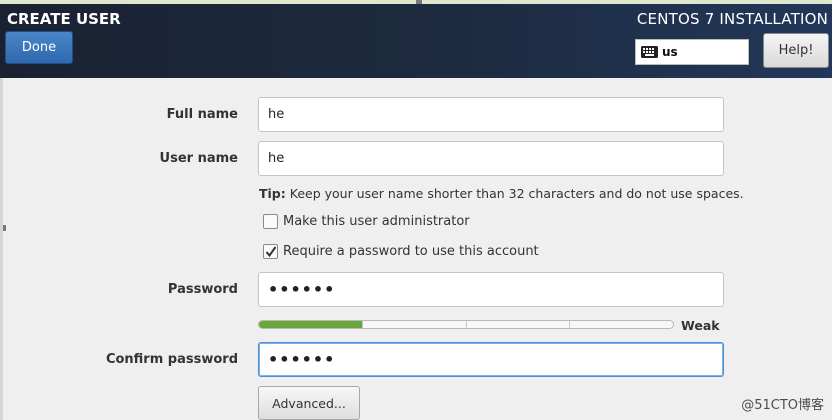  I want to click on admin-checkbox-row: Make this user administrator, so click(366, 221).